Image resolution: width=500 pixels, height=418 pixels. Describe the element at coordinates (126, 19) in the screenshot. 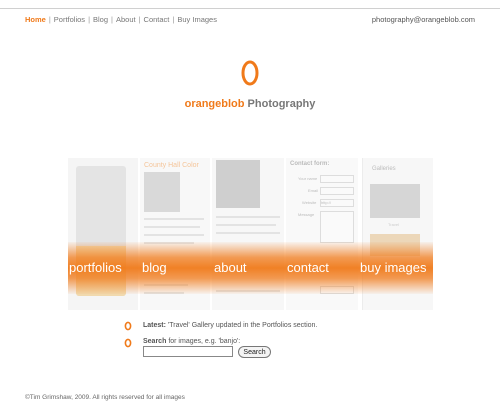

I see `nav-about-link: About` at that location.